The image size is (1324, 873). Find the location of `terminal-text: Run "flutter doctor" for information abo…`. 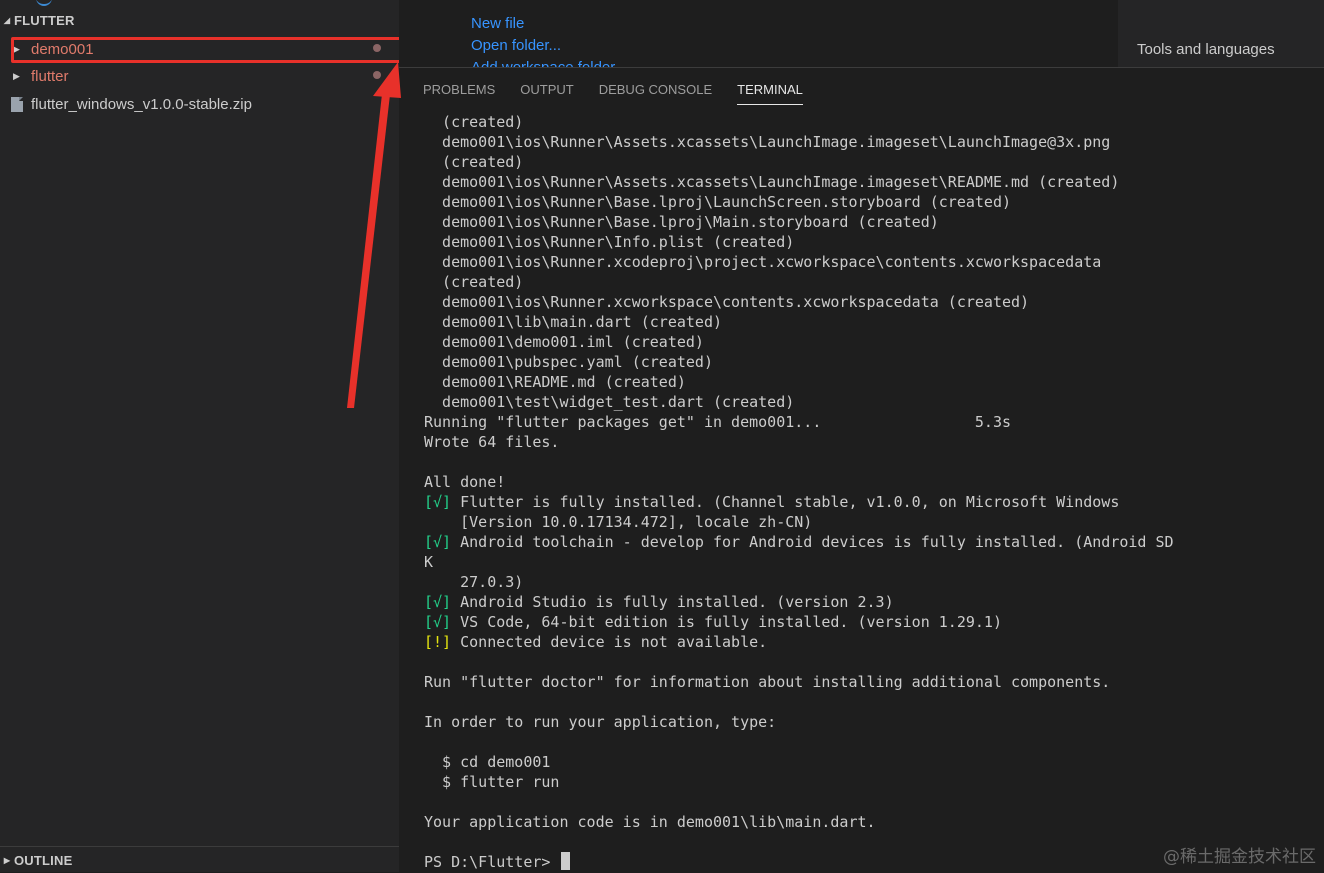

terminal-text: Run "flutter doctor" for information abo… is located at coordinates (767, 682).